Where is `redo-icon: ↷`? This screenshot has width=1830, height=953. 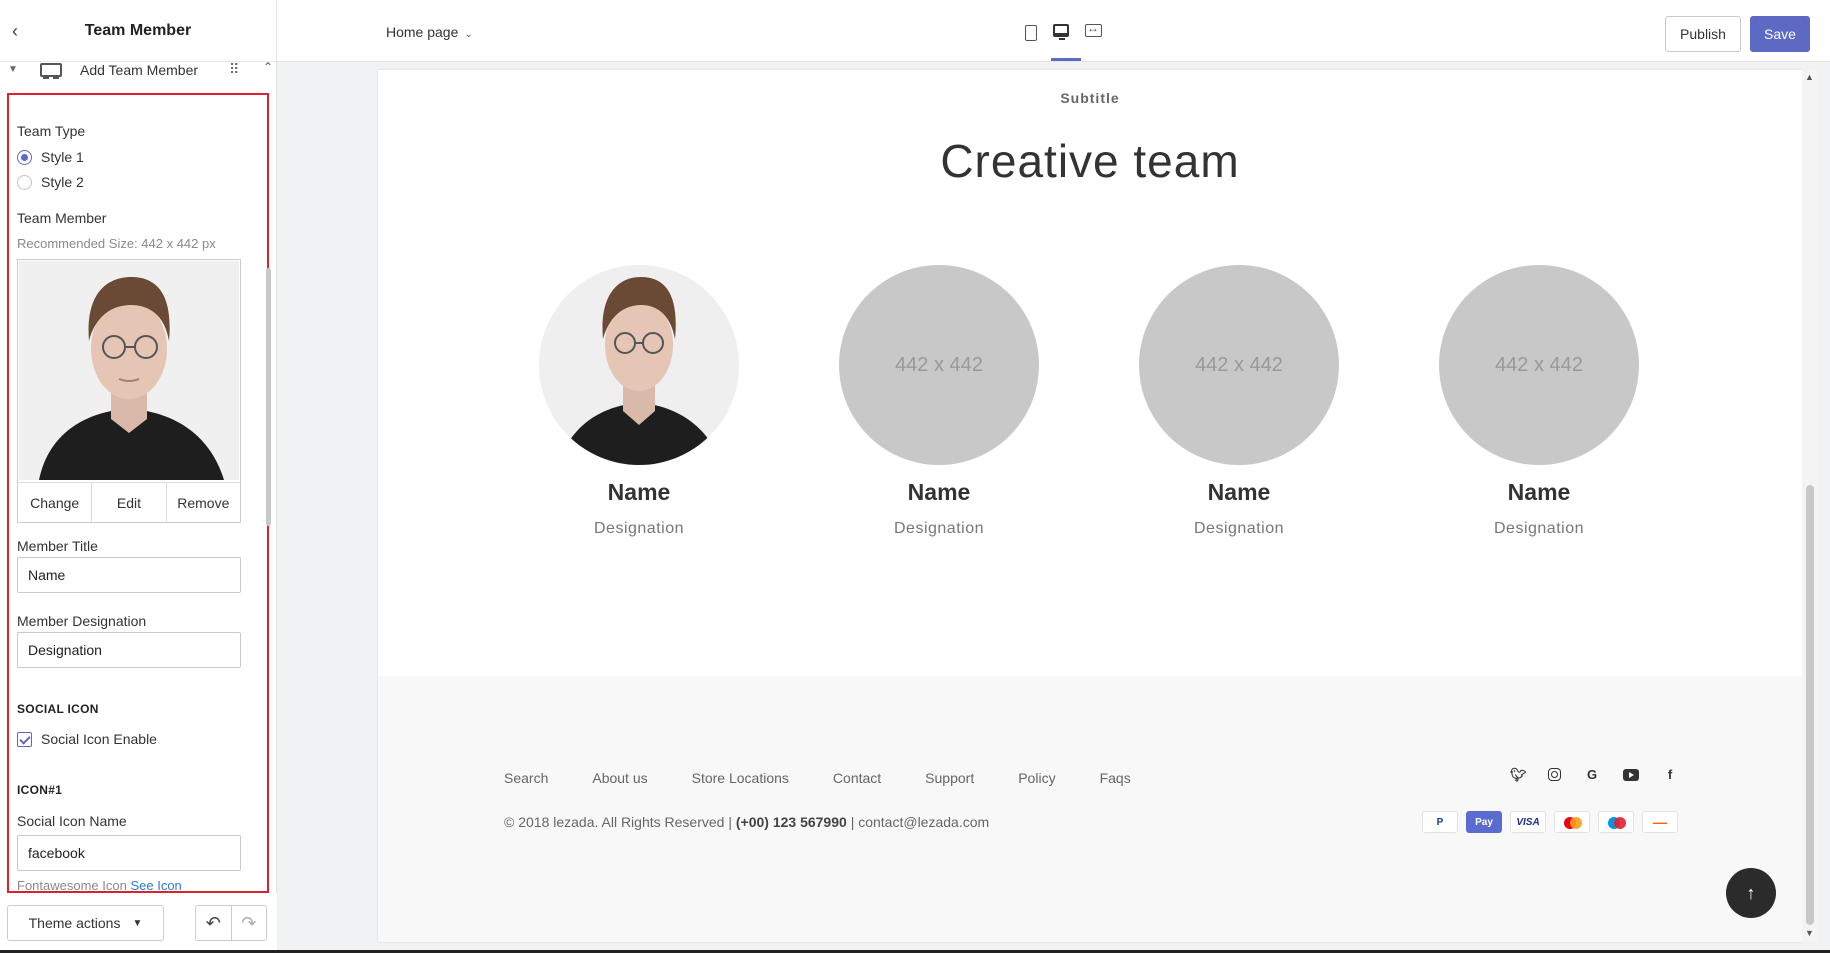 redo-icon: ↷ is located at coordinates (248, 923).